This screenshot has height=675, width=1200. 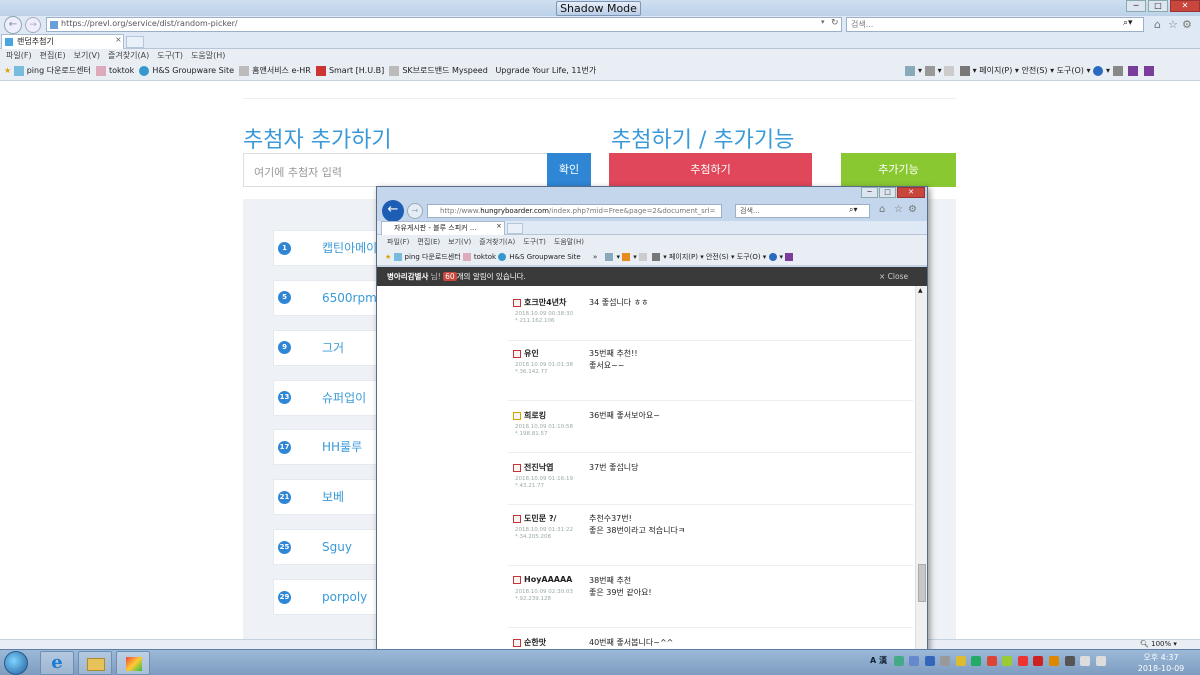 I want to click on popup-close-button: ✕, so click(x=911, y=192).